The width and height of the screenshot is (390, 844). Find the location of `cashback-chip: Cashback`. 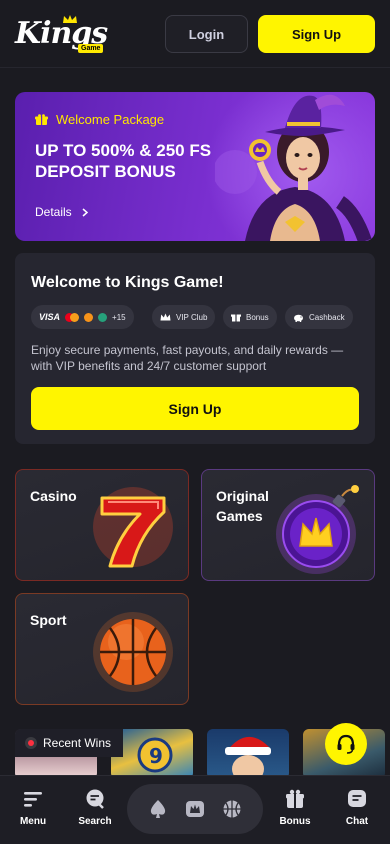

cashback-chip: Cashback is located at coordinates (319, 317).